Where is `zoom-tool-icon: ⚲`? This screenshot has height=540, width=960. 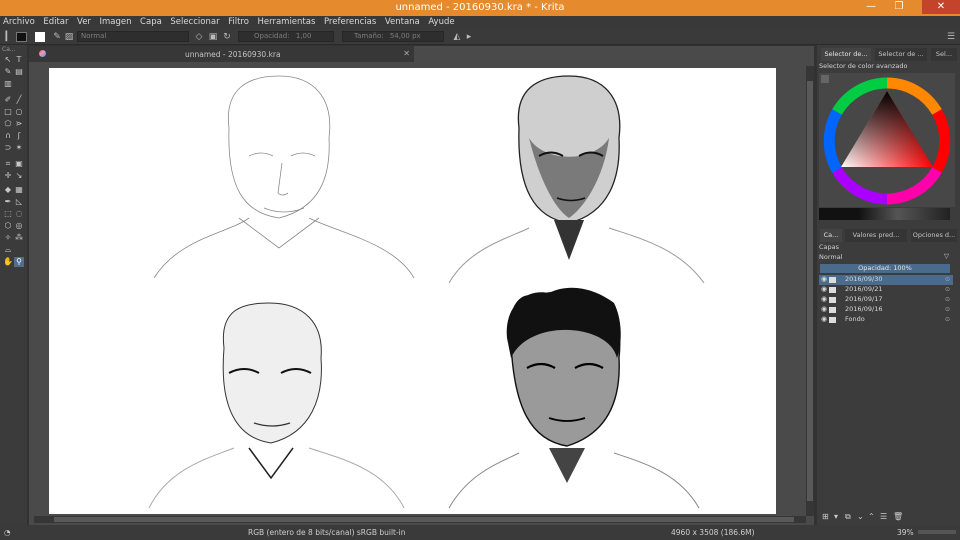
zoom-tool-icon: ⚲ is located at coordinates (19, 262).